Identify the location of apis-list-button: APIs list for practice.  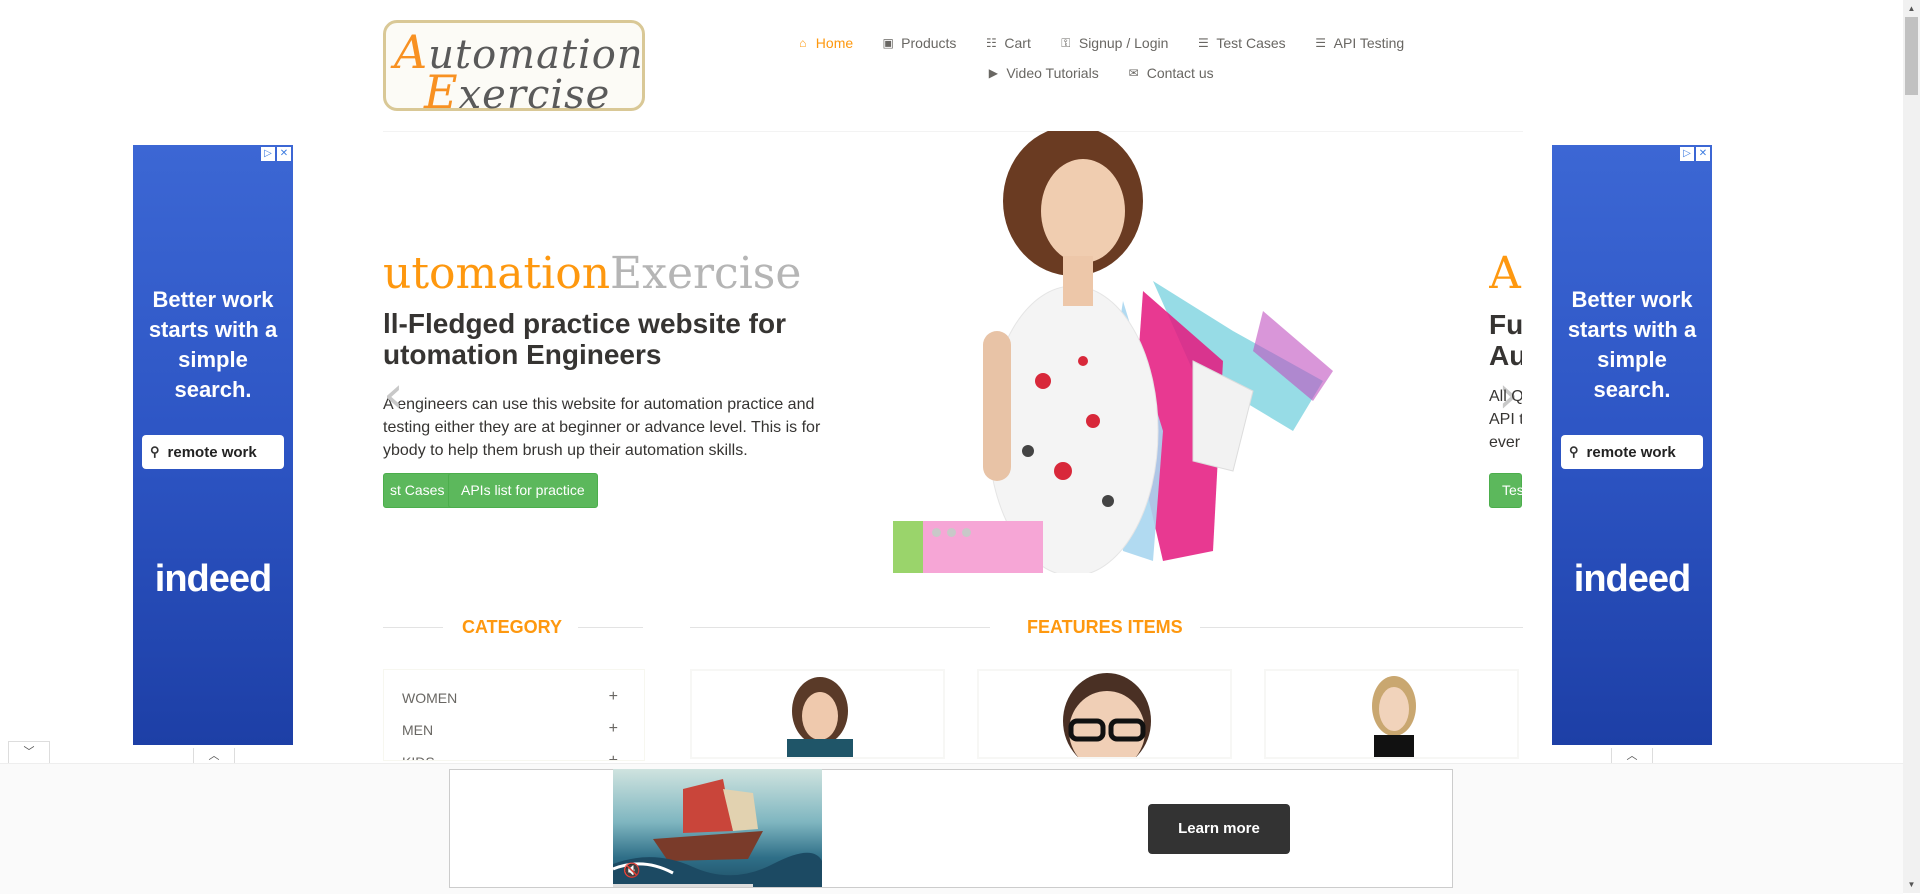
(523, 490).